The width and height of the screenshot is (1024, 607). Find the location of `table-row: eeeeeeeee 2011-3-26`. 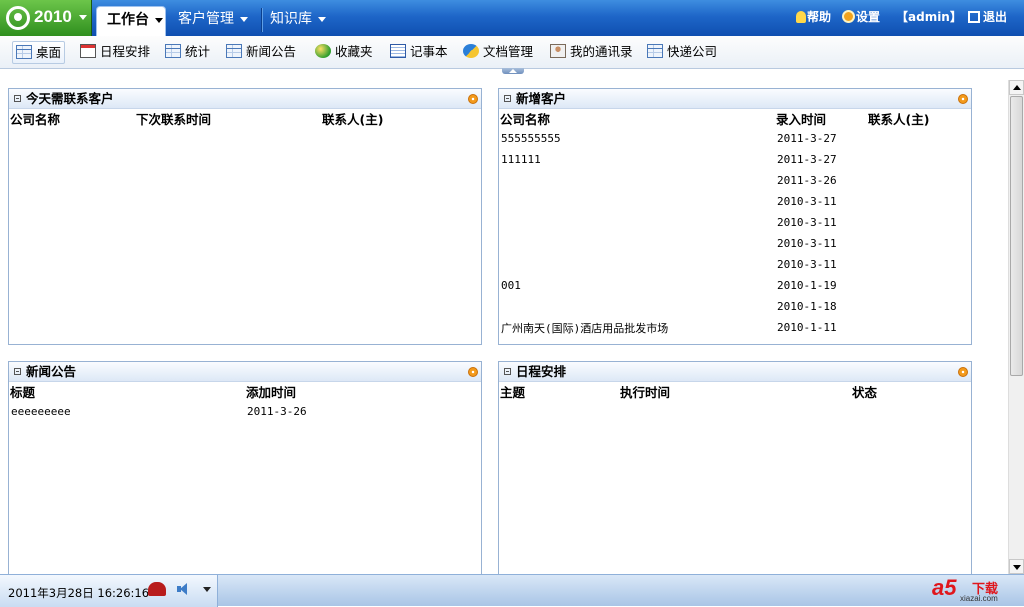

table-row: eeeeeeeee 2011-3-26 is located at coordinates (245, 411).